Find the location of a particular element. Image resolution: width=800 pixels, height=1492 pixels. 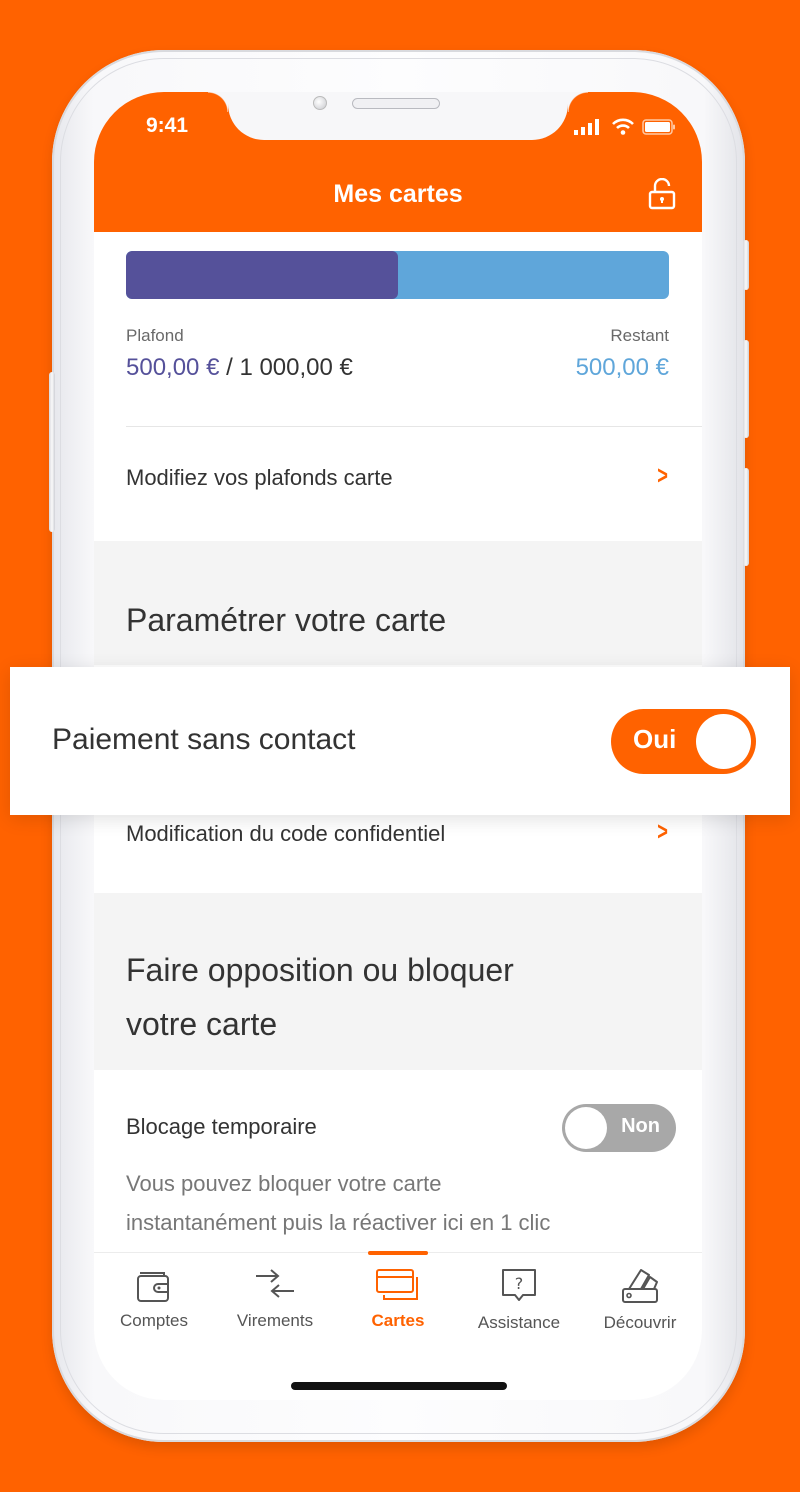

temp-block-toggle: Non is located at coordinates (619, 1128).